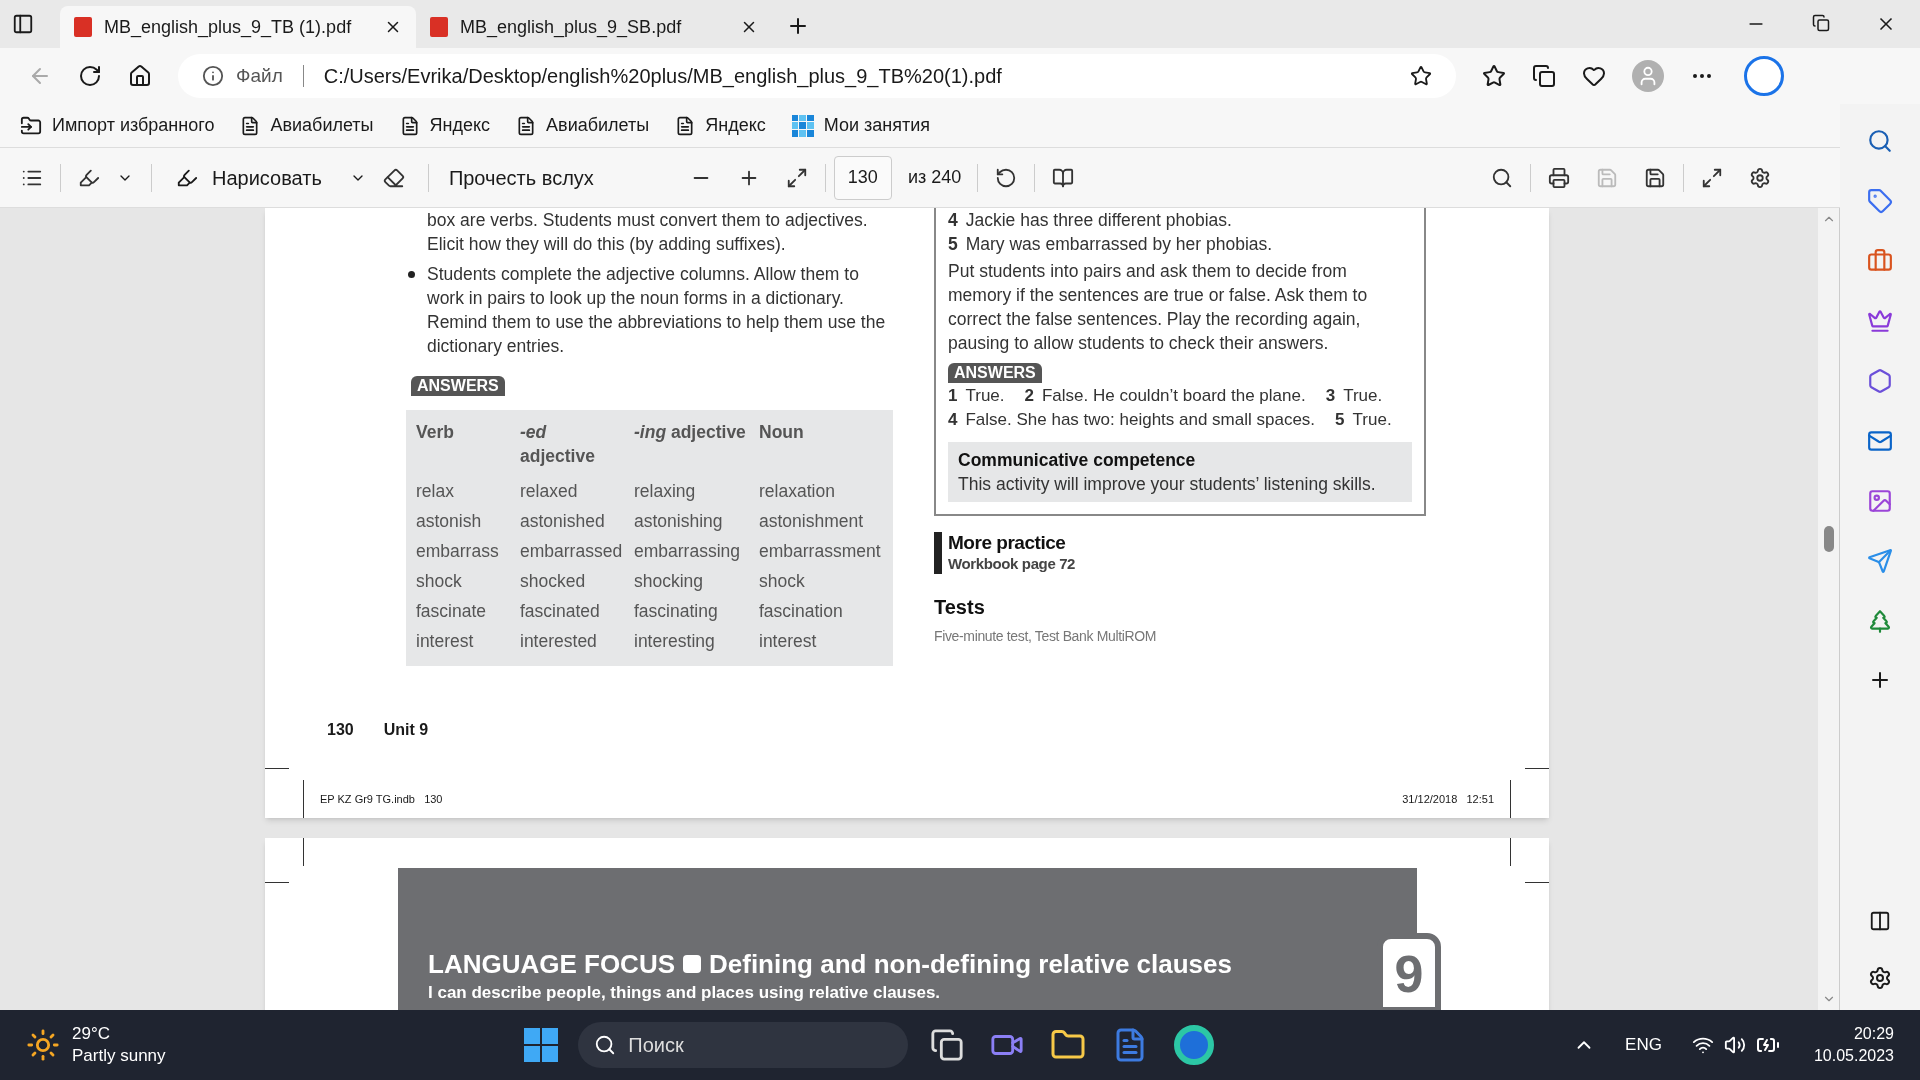 The width and height of the screenshot is (1920, 1080). What do you see at coordinates (259, 75) in the screenshot?
I see `site-info-label: Файл` at bounding box center [259, 75].